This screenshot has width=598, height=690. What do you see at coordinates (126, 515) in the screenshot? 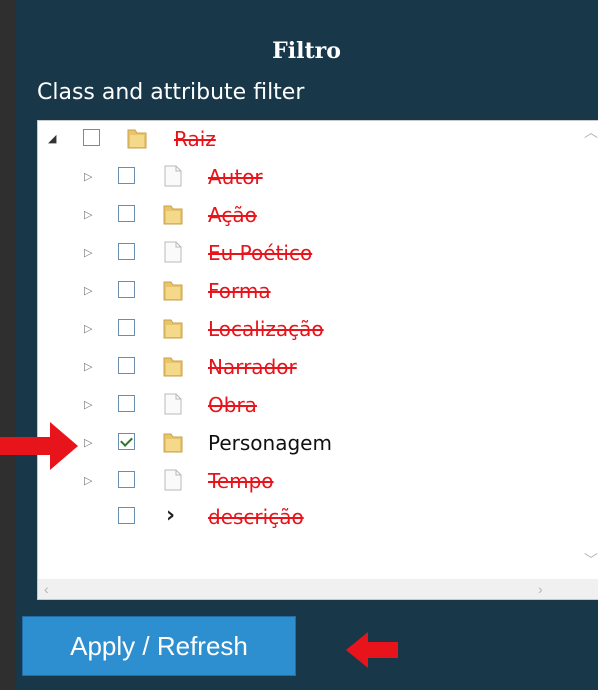
I see `attribute-checkbox` at bounding box center [126, 515].